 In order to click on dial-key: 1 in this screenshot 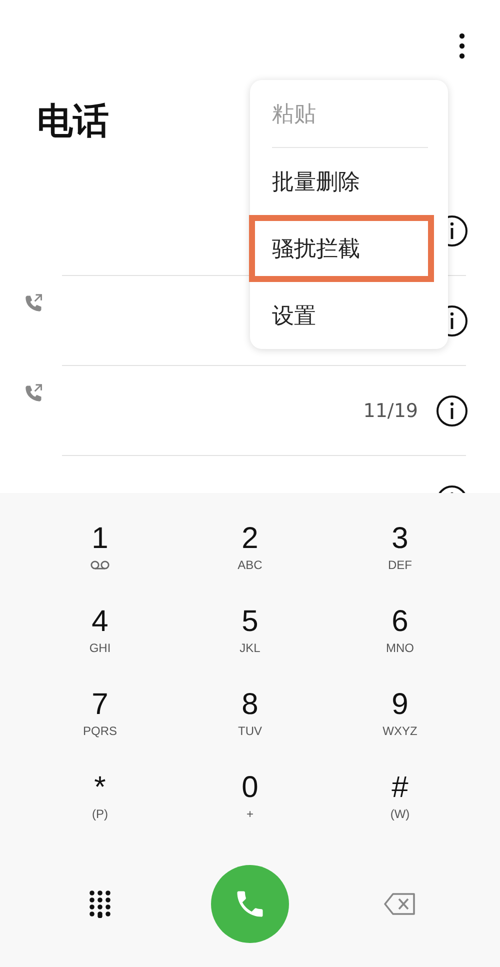, I will do `click(100, 562)`.